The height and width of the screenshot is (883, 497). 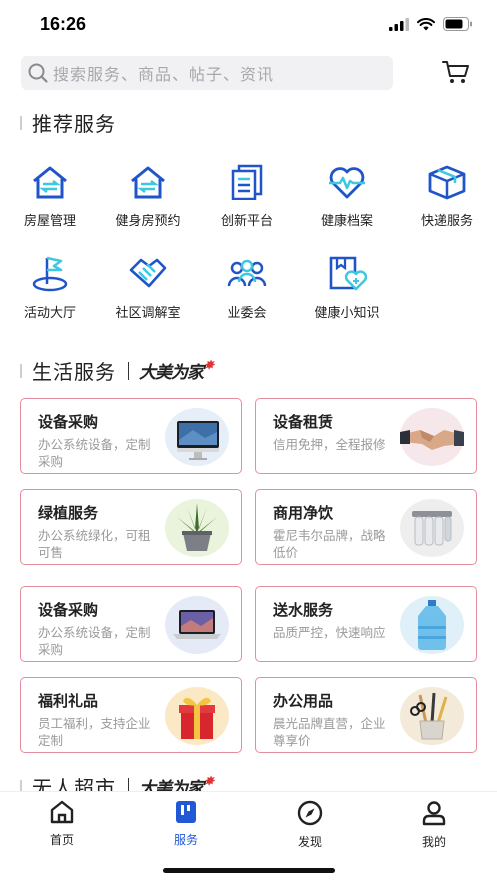 I want to click on package-icon, so click(x=447, y=180).